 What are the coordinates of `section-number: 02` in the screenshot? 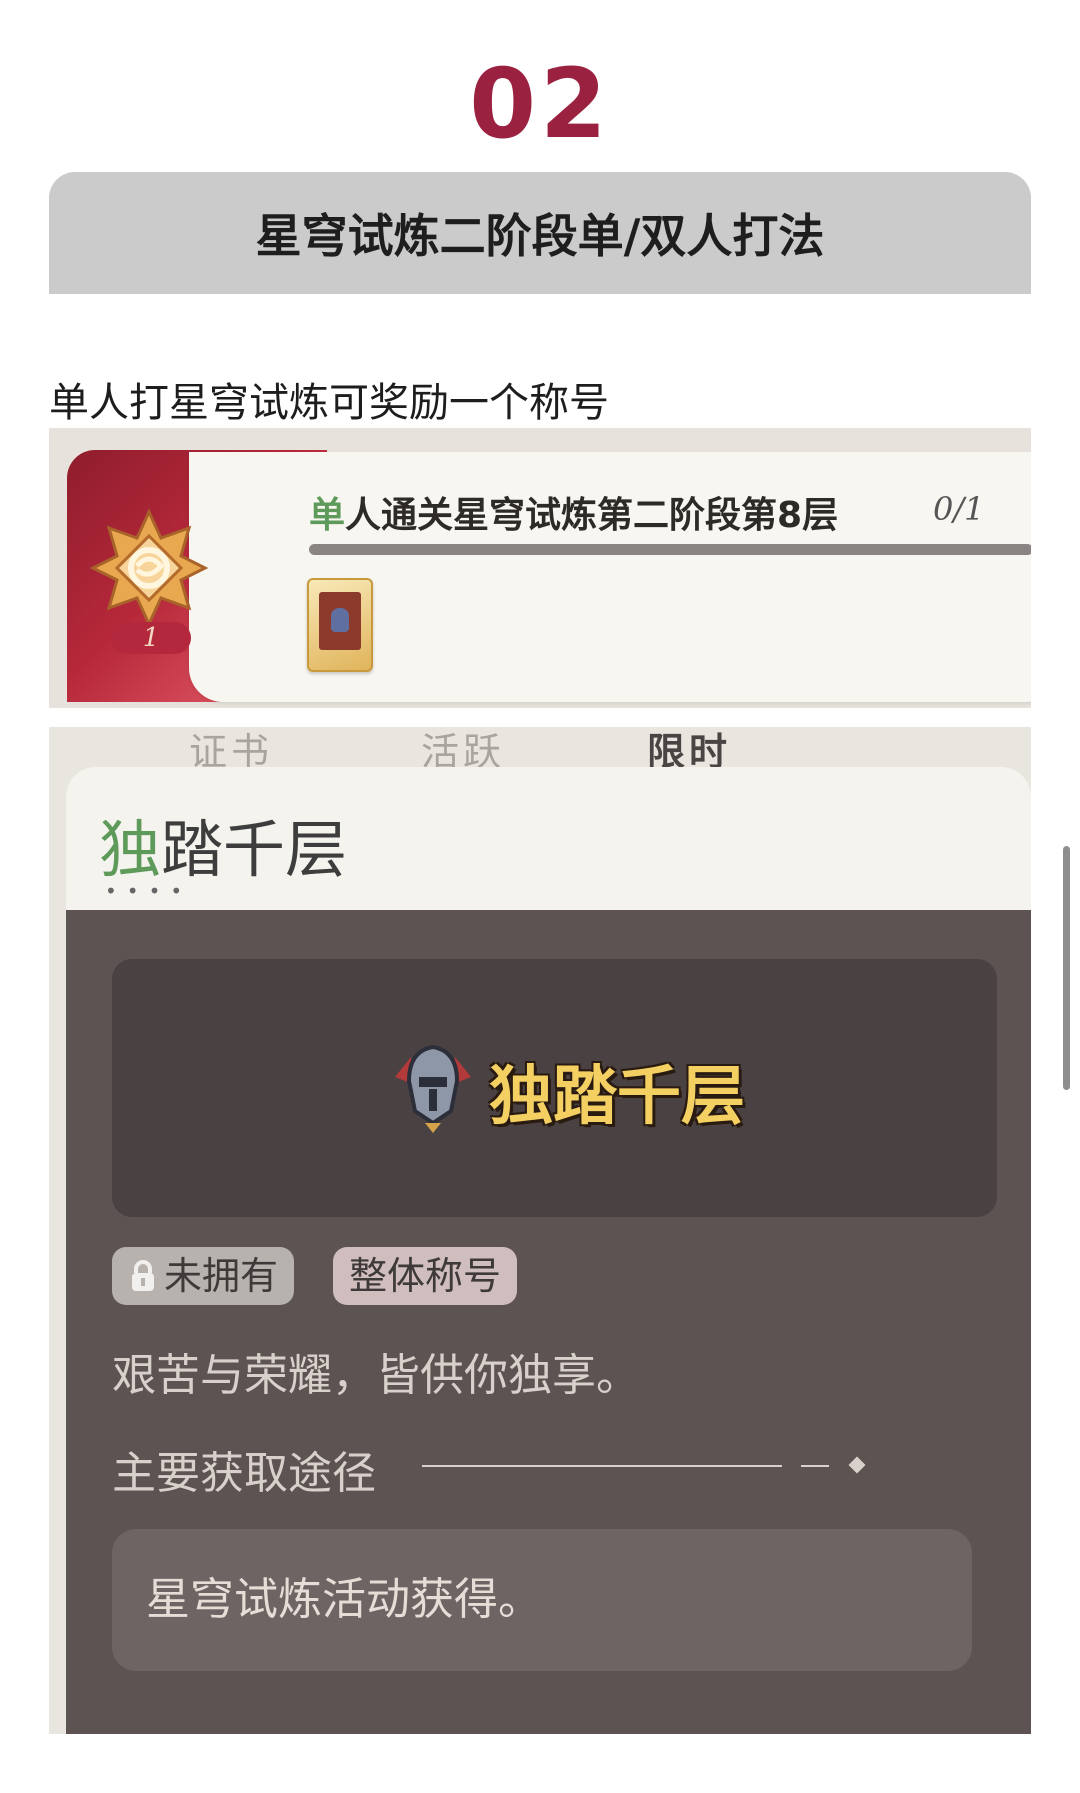 It's located at (540, 104).